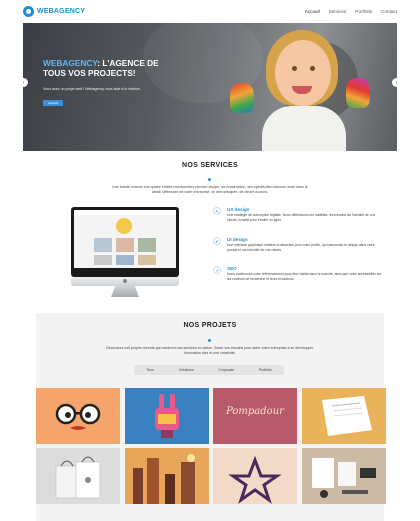 The image size is (420, 521). I want to click on glasses-illustration, so click(78, 416).